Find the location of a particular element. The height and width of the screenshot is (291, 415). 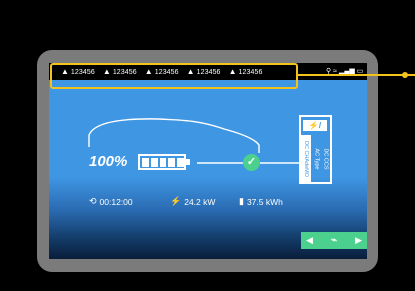

plug-icon: ⌁ is located at coordinates (334, 240).